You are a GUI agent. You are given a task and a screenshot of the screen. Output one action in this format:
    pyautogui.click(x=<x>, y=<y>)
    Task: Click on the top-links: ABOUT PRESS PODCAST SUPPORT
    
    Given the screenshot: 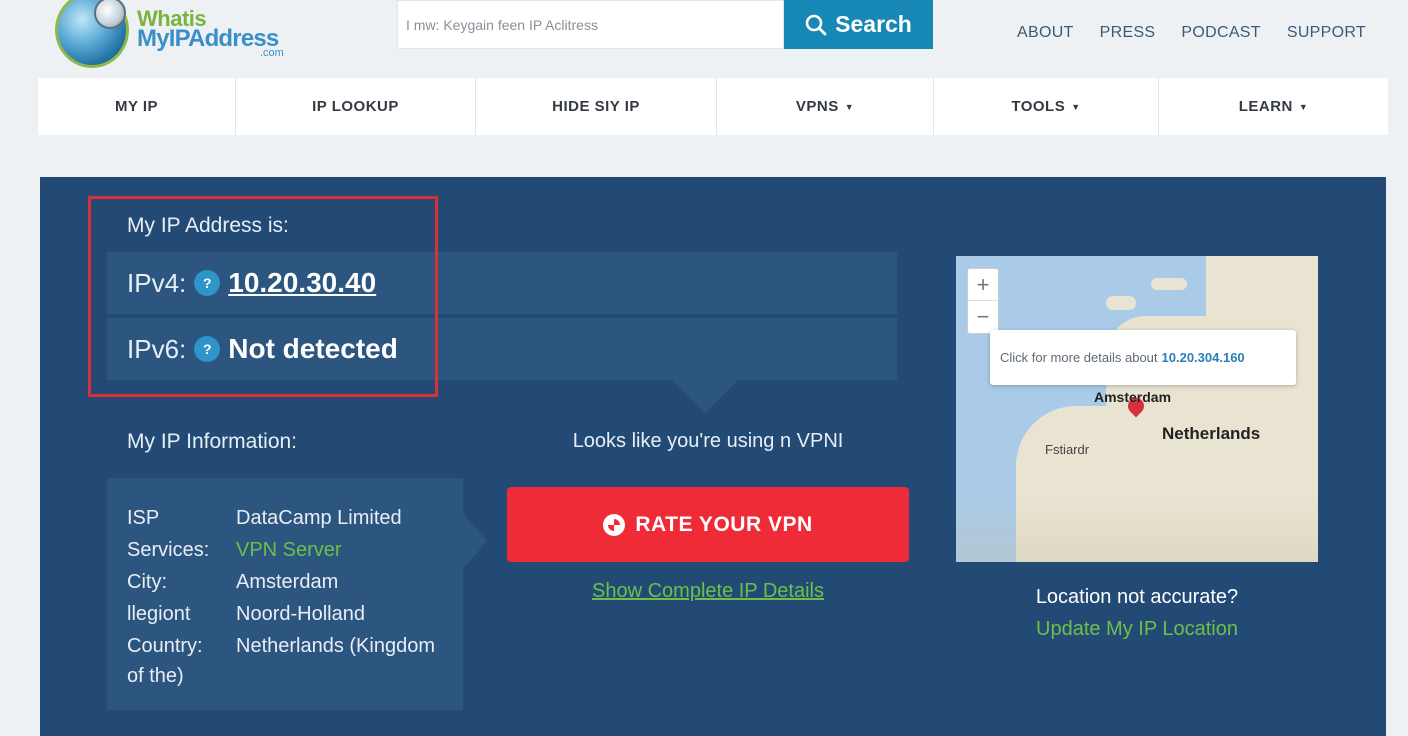 What is the action you would take?
    pyautogui.click(x=1191, y=33)
    